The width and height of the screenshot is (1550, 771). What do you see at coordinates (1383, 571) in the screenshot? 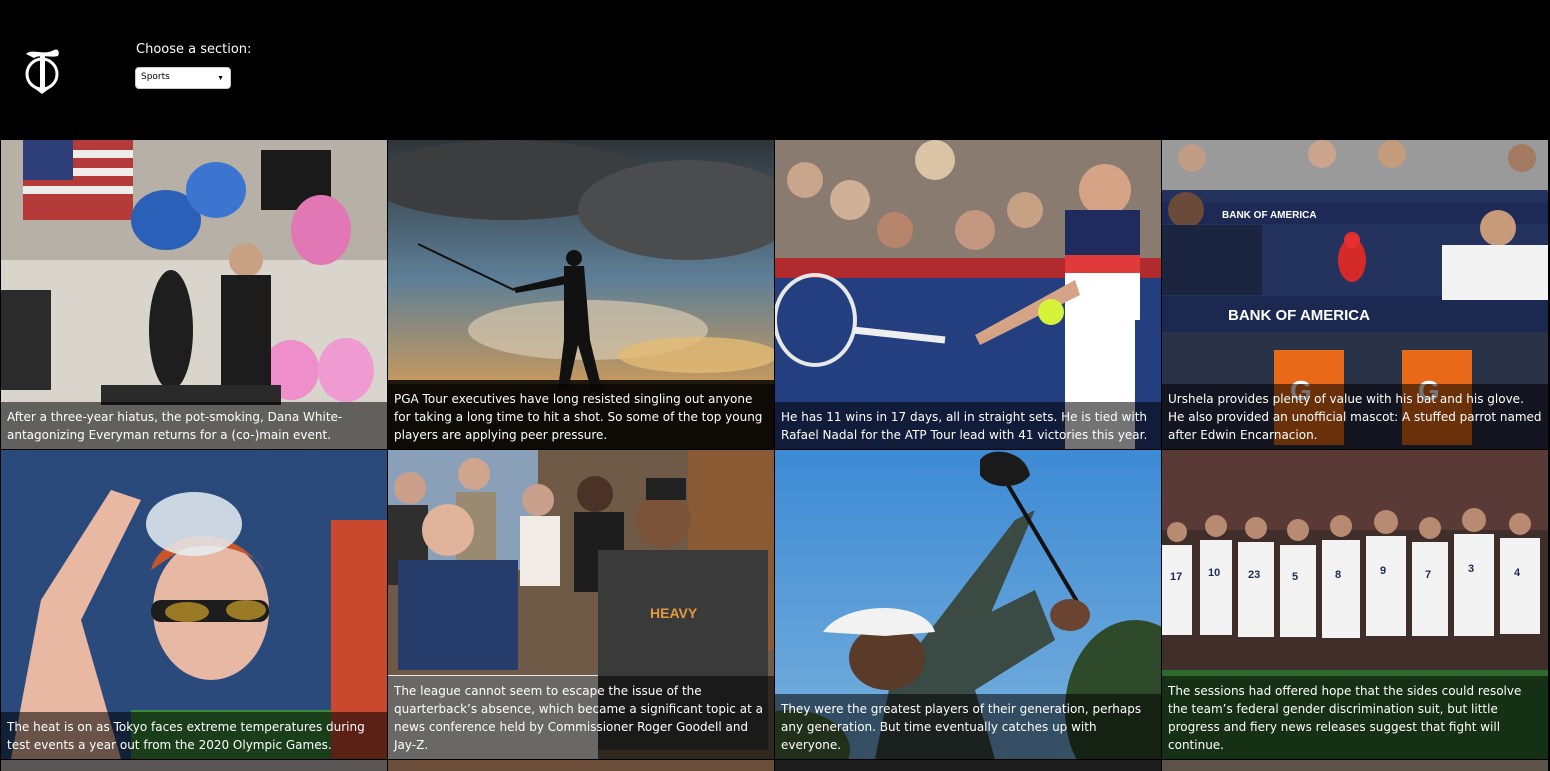
I see `jersey-number: 9` at bounding box center [1383, 571].